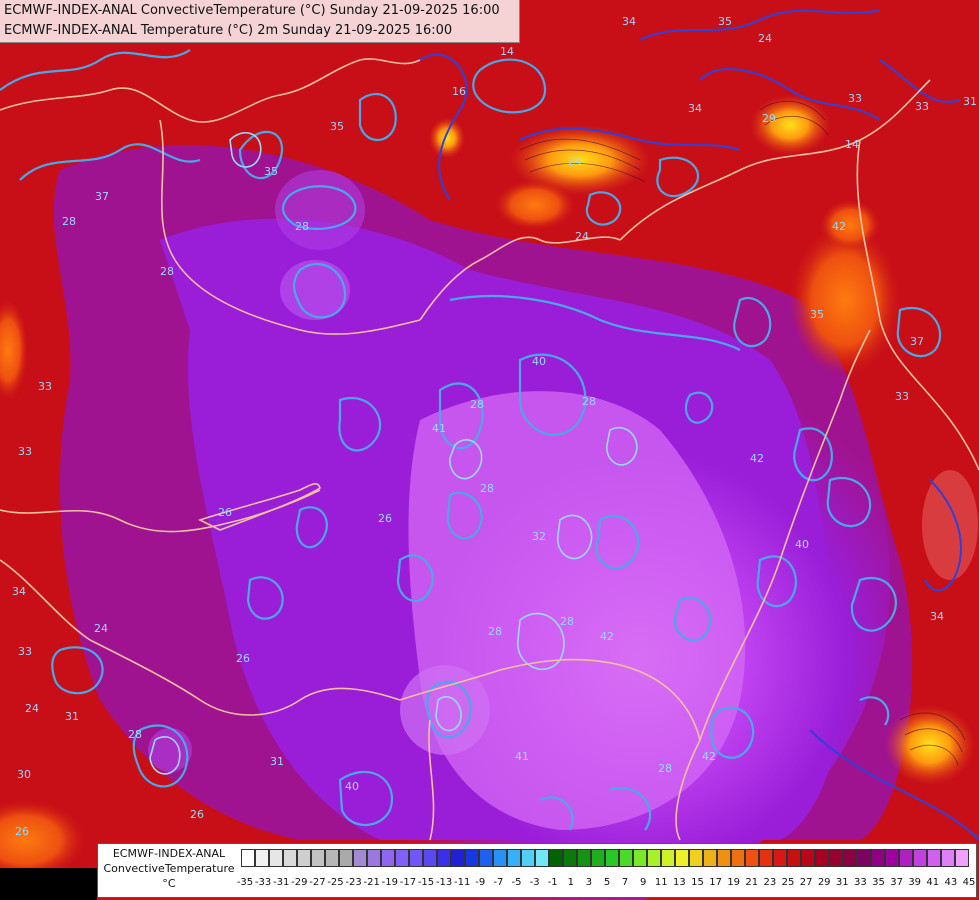 This screenshot has height=900, width=979. What do you see at coordinates (281, 882) in the screenshot?
I see `legend-tick-label: -31` at bounding box center [281, 882].